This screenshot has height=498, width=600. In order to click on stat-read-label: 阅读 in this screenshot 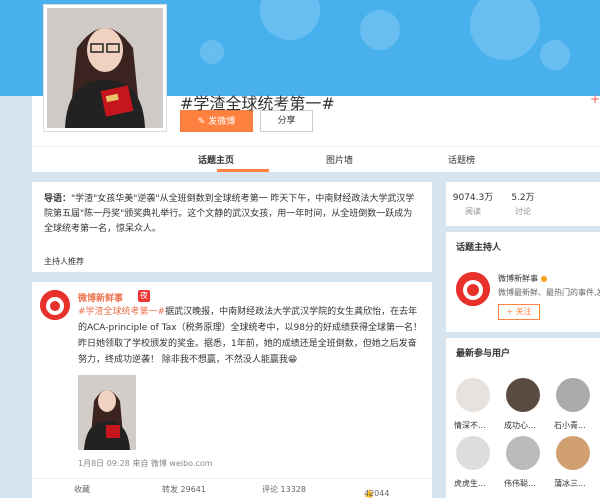, I will do `click(473, 211)`.